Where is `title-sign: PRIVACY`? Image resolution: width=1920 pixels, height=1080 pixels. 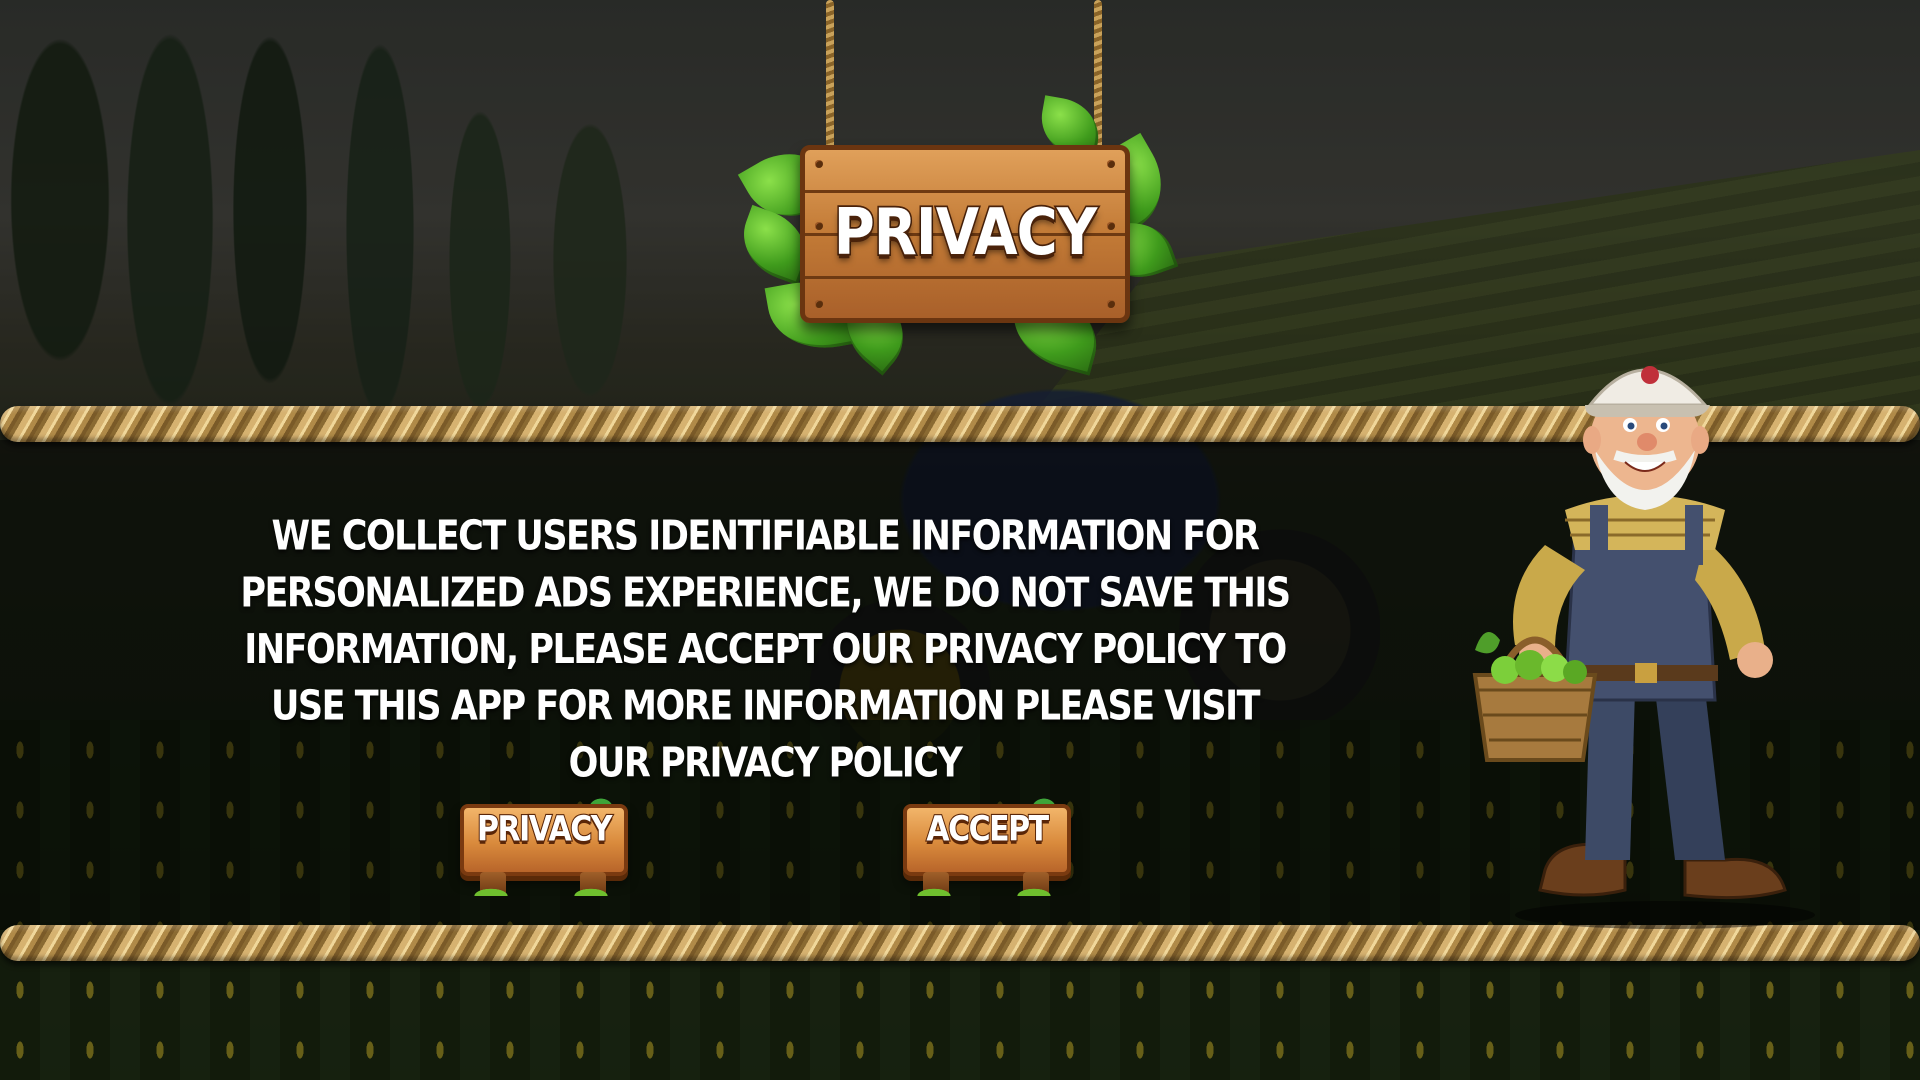 title-sign: PRIVACY is located at coordinates (956, 195).